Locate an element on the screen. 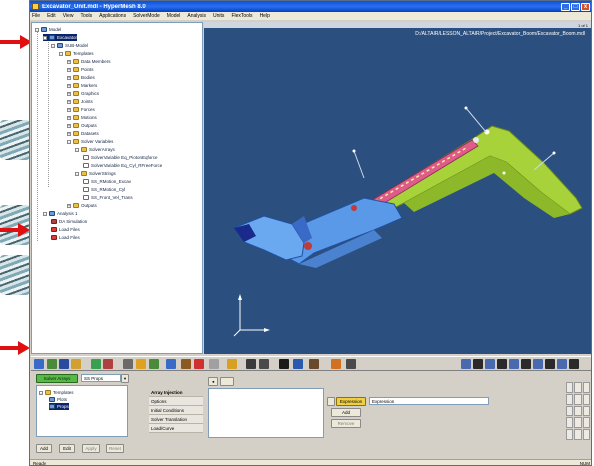 This screenshot has height=466, width=594. tree-item: - Model is located at coordinates (48, 29).